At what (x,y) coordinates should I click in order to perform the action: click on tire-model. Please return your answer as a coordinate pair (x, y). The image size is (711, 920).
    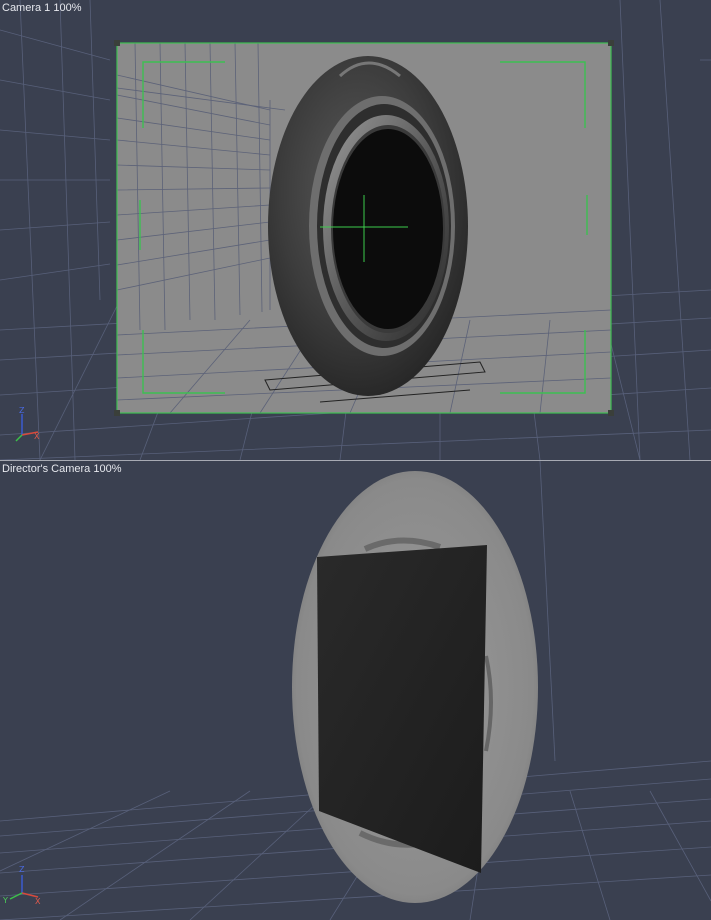
    Looking at the image, I should click on (368, 226).